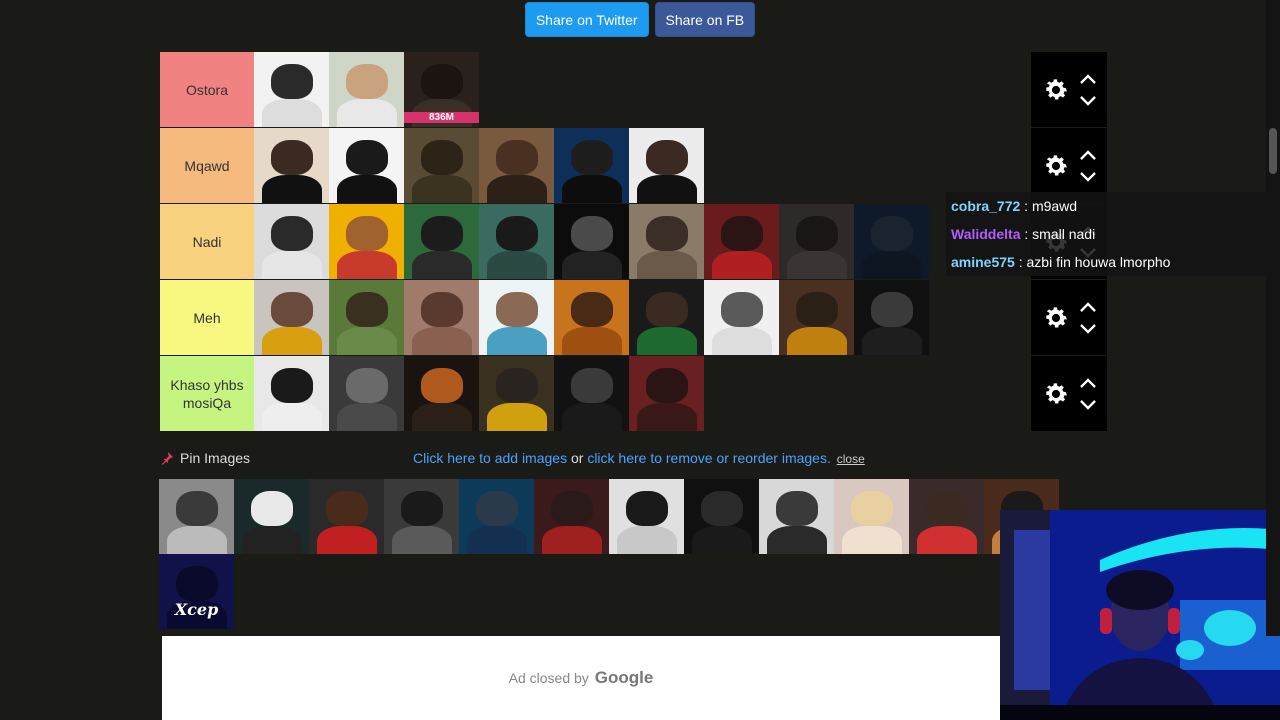  Describe the element at coordinates (709, 458) in the screenshot. I see `remove-reorder-images-link: click here to remove or reorder images.` at that location.